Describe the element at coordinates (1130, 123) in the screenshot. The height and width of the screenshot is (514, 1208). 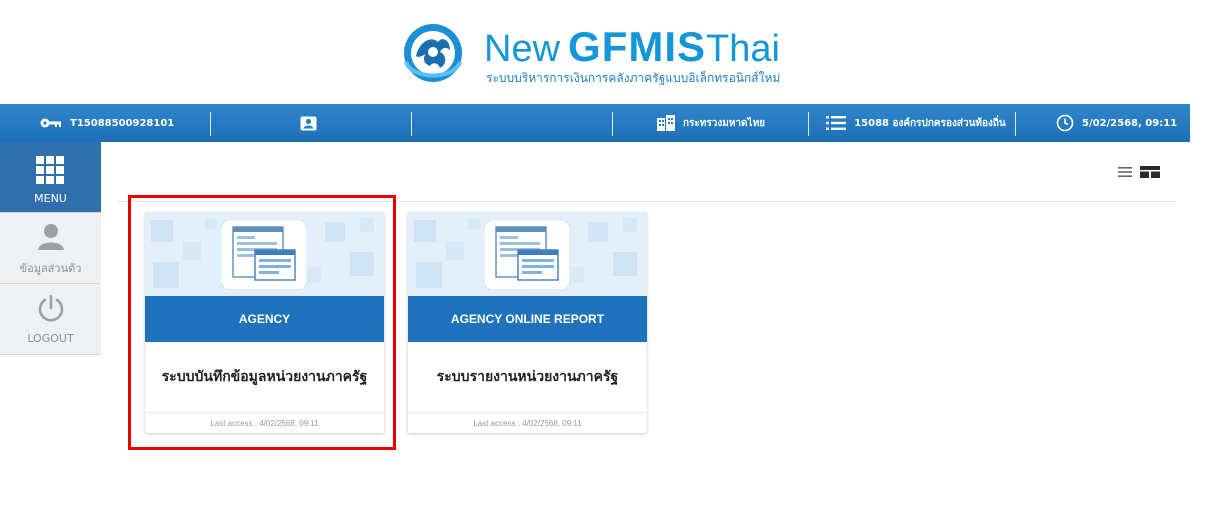
I see `datetime: 5/02/2568, 09:11` at that location.